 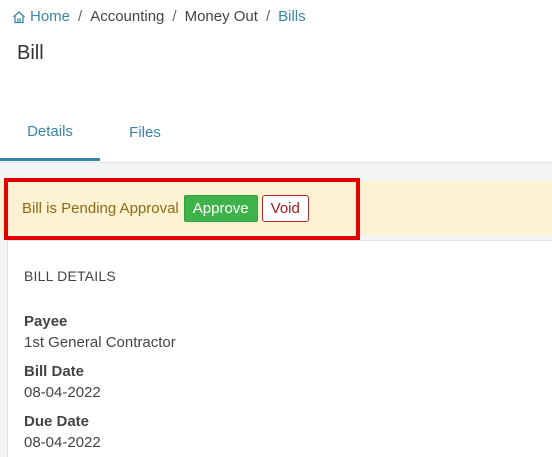 I want to click on void-button: Void, so click(x=285, y=208).